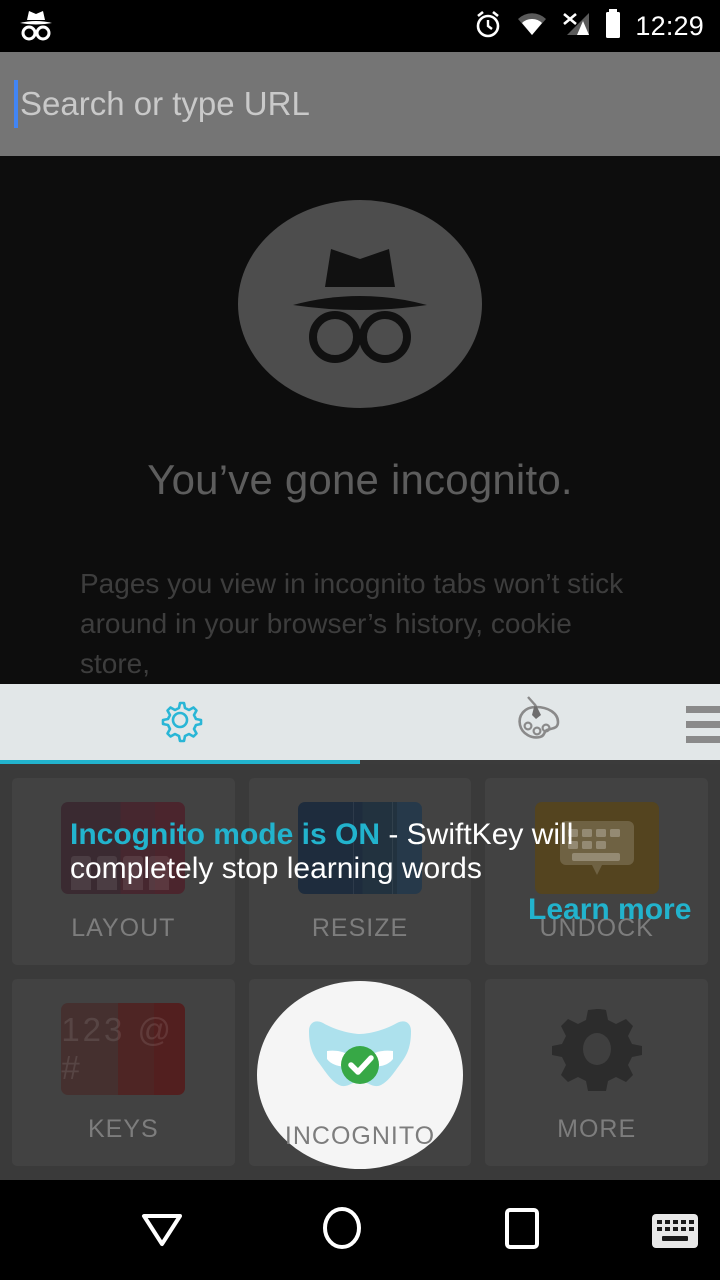  I want to click on tile-label: MORE, so click(597, 1129).